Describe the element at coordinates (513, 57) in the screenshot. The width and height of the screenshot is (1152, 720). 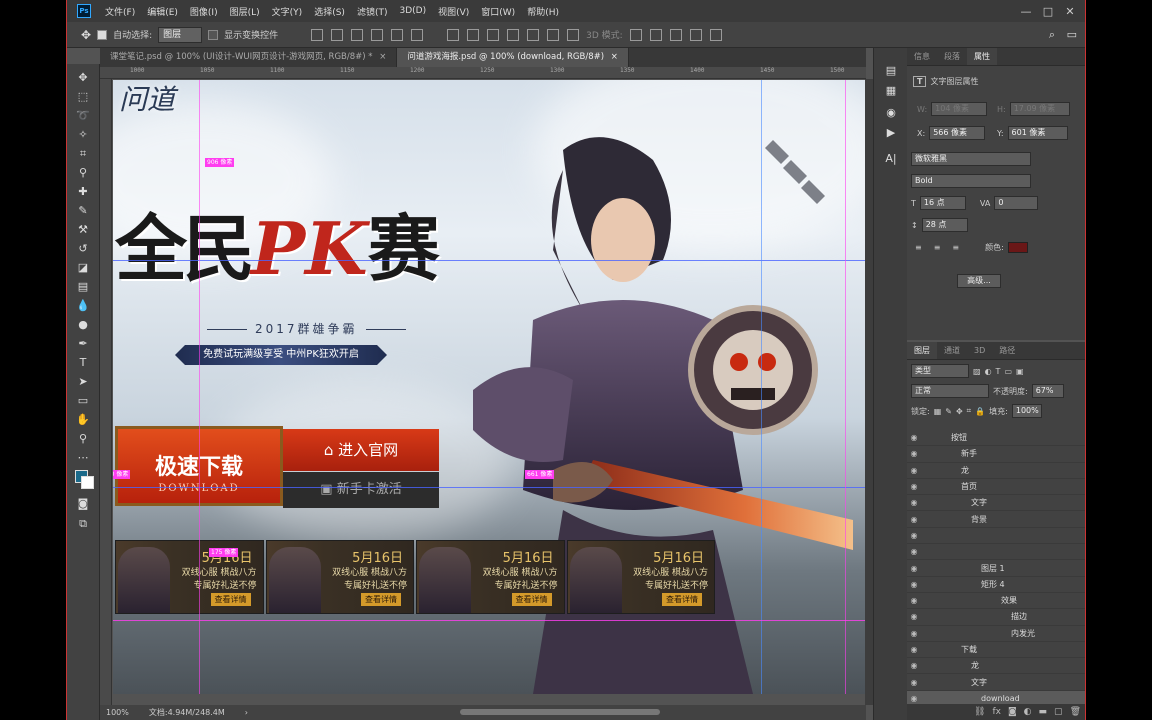
I see `tab-poster: 问道游戏海报.psd @ 100% (download, RGB/8#) ×` at that location.